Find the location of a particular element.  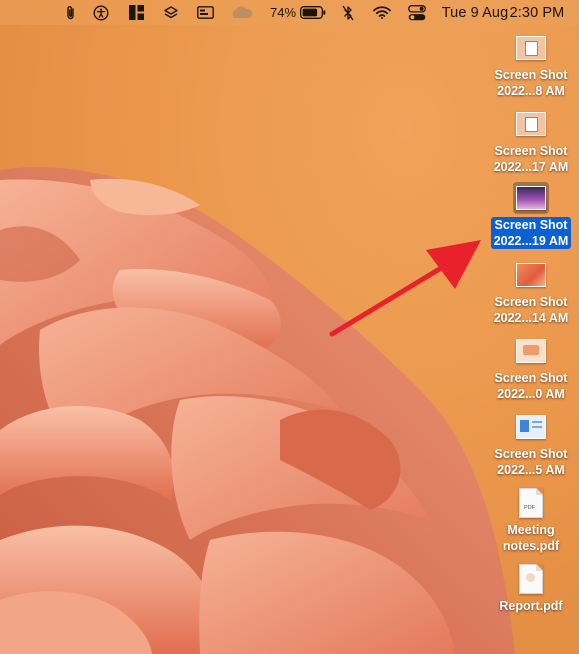

desktop-file-pdf: PDF Meeting notes.pdf is located at coordinates (531, 520).